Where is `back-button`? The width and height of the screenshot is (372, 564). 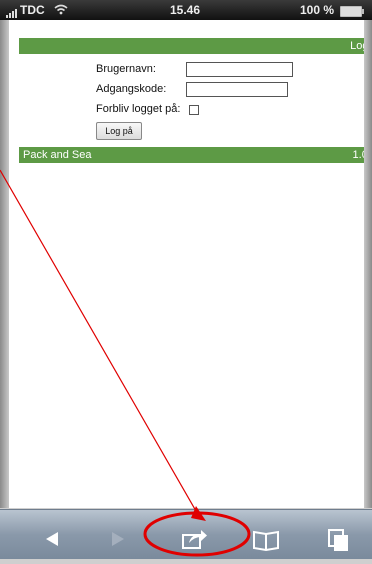
back-button is located at coordinates (50, 534).